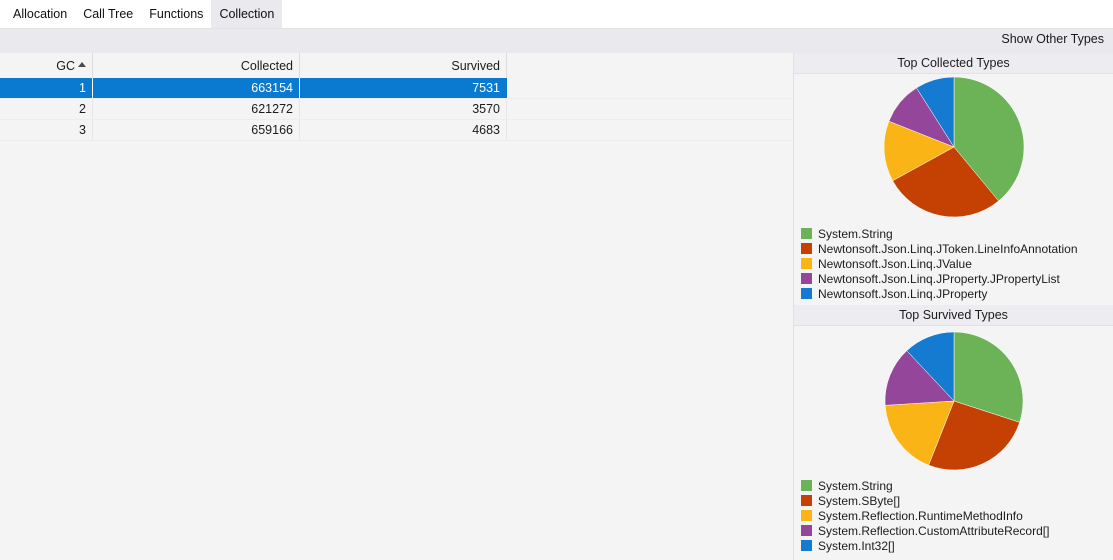 Image resolution: width=1113 pixels, height=560 pixels. Describe the element at coordinates (920, 515) in the screenshot. I see `legend-label: System.Reflection.RuntimeMethodInfo` at that location.